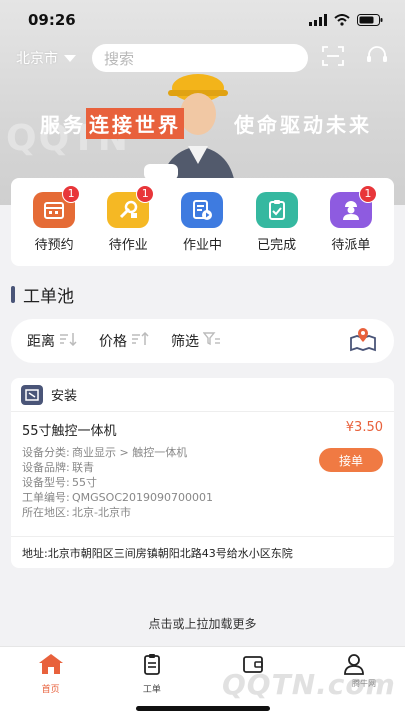  What do you see at coordinates (64, 396) in the screenshot?
I see `order-type: 安装` at bounding box center [64, 396].